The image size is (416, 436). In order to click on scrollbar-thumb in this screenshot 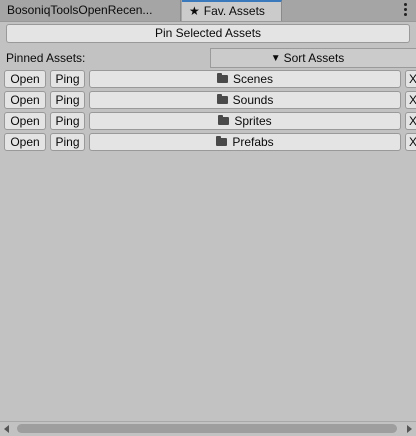, I will do `click(207, 428)`.